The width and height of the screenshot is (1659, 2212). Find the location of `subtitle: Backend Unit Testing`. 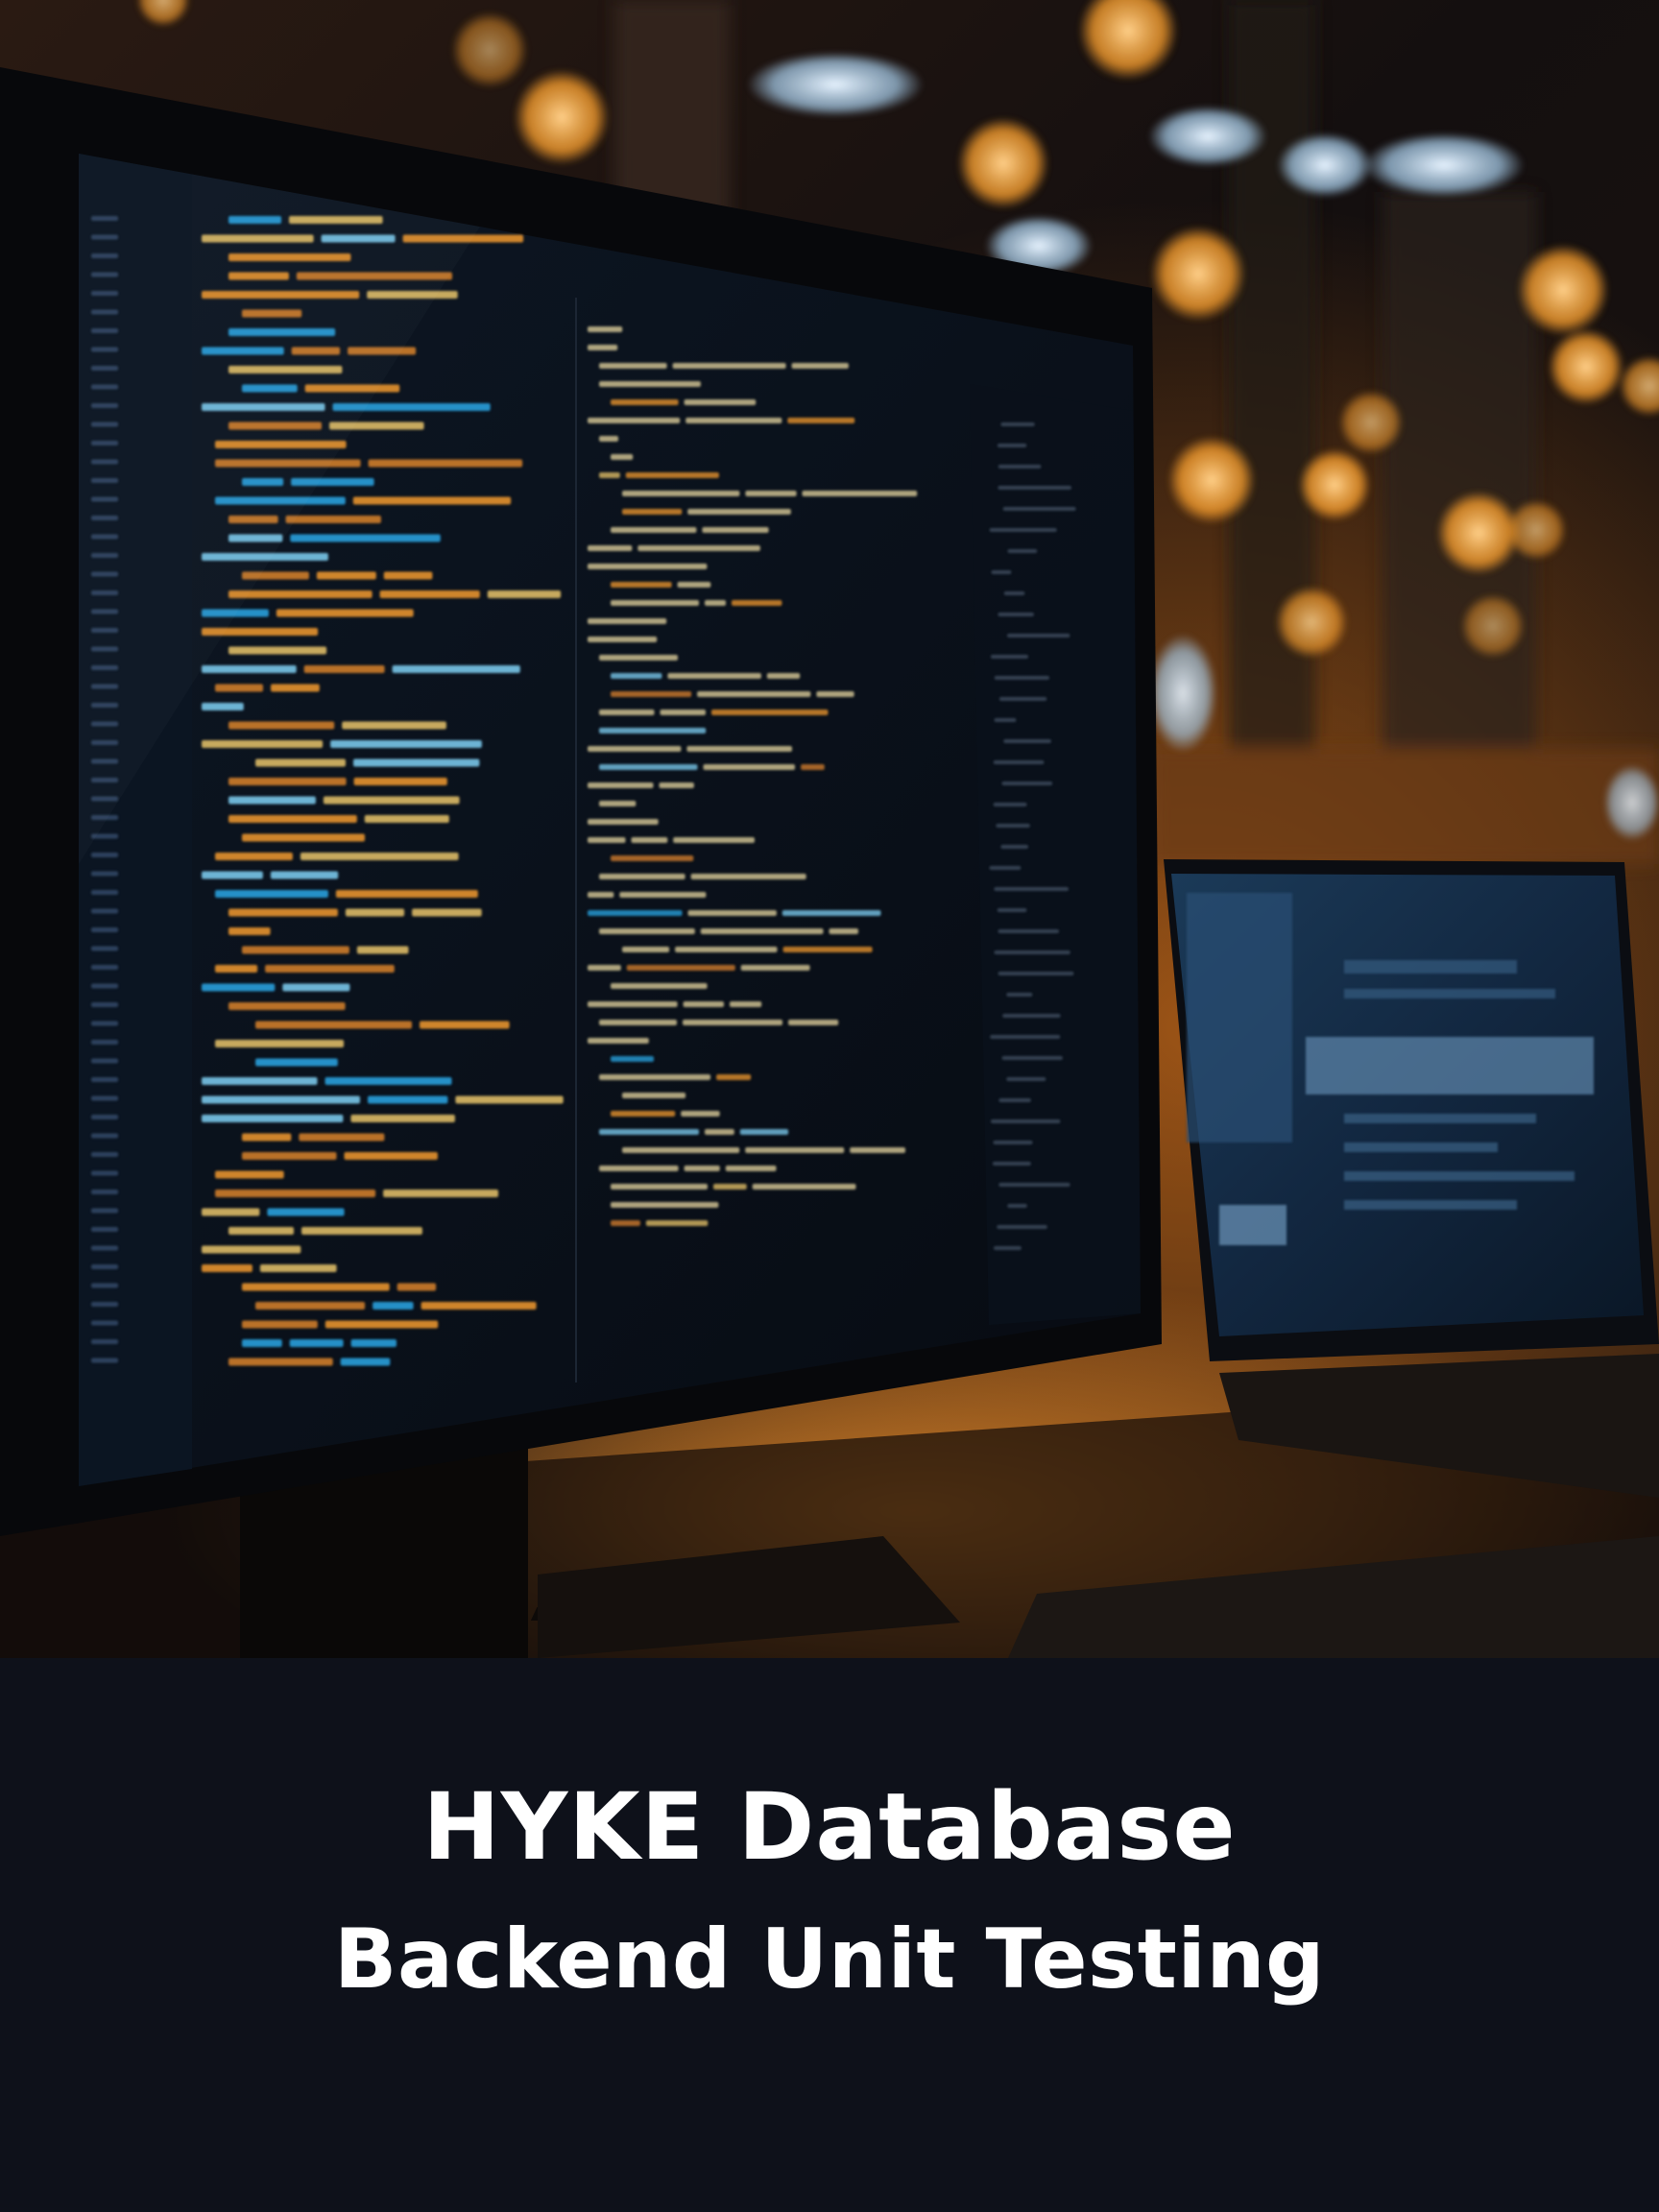

subtitle: Backend Unit Testing is located at coordinates (829, 1960).